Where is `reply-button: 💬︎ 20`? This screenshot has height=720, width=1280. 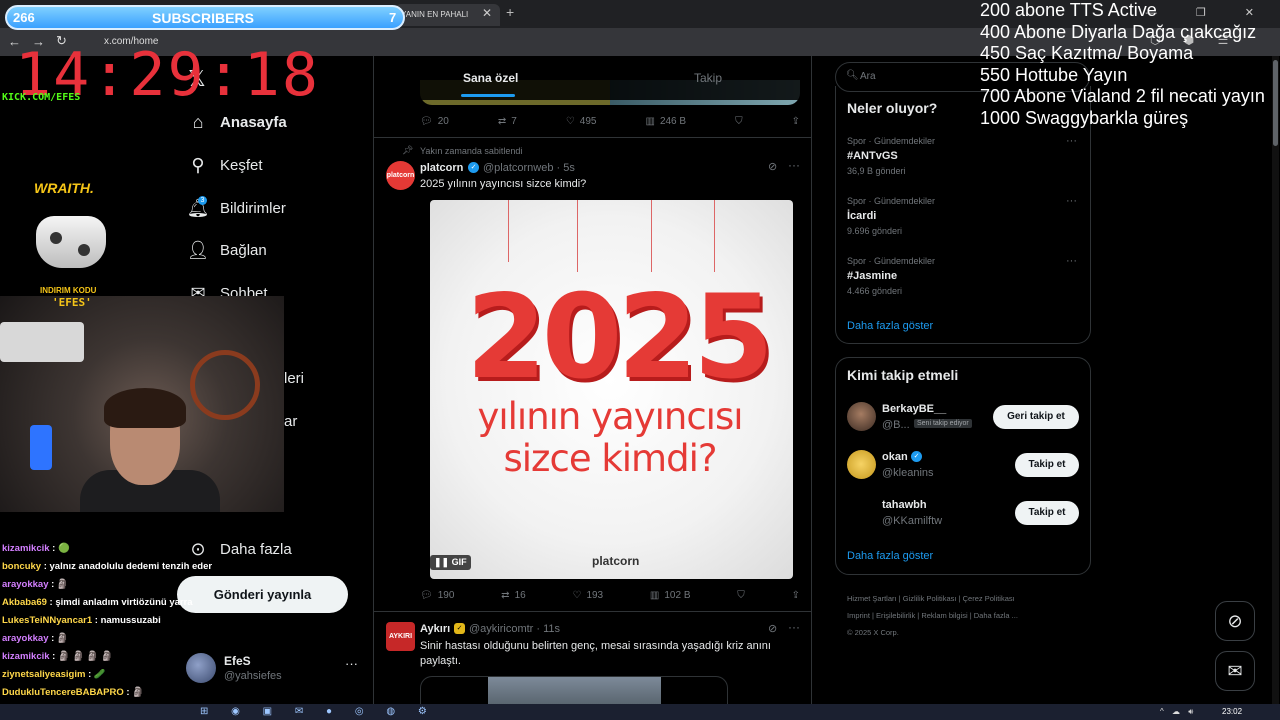 reply-button: 💬︎ 20 is located at coordinates (434, 121).